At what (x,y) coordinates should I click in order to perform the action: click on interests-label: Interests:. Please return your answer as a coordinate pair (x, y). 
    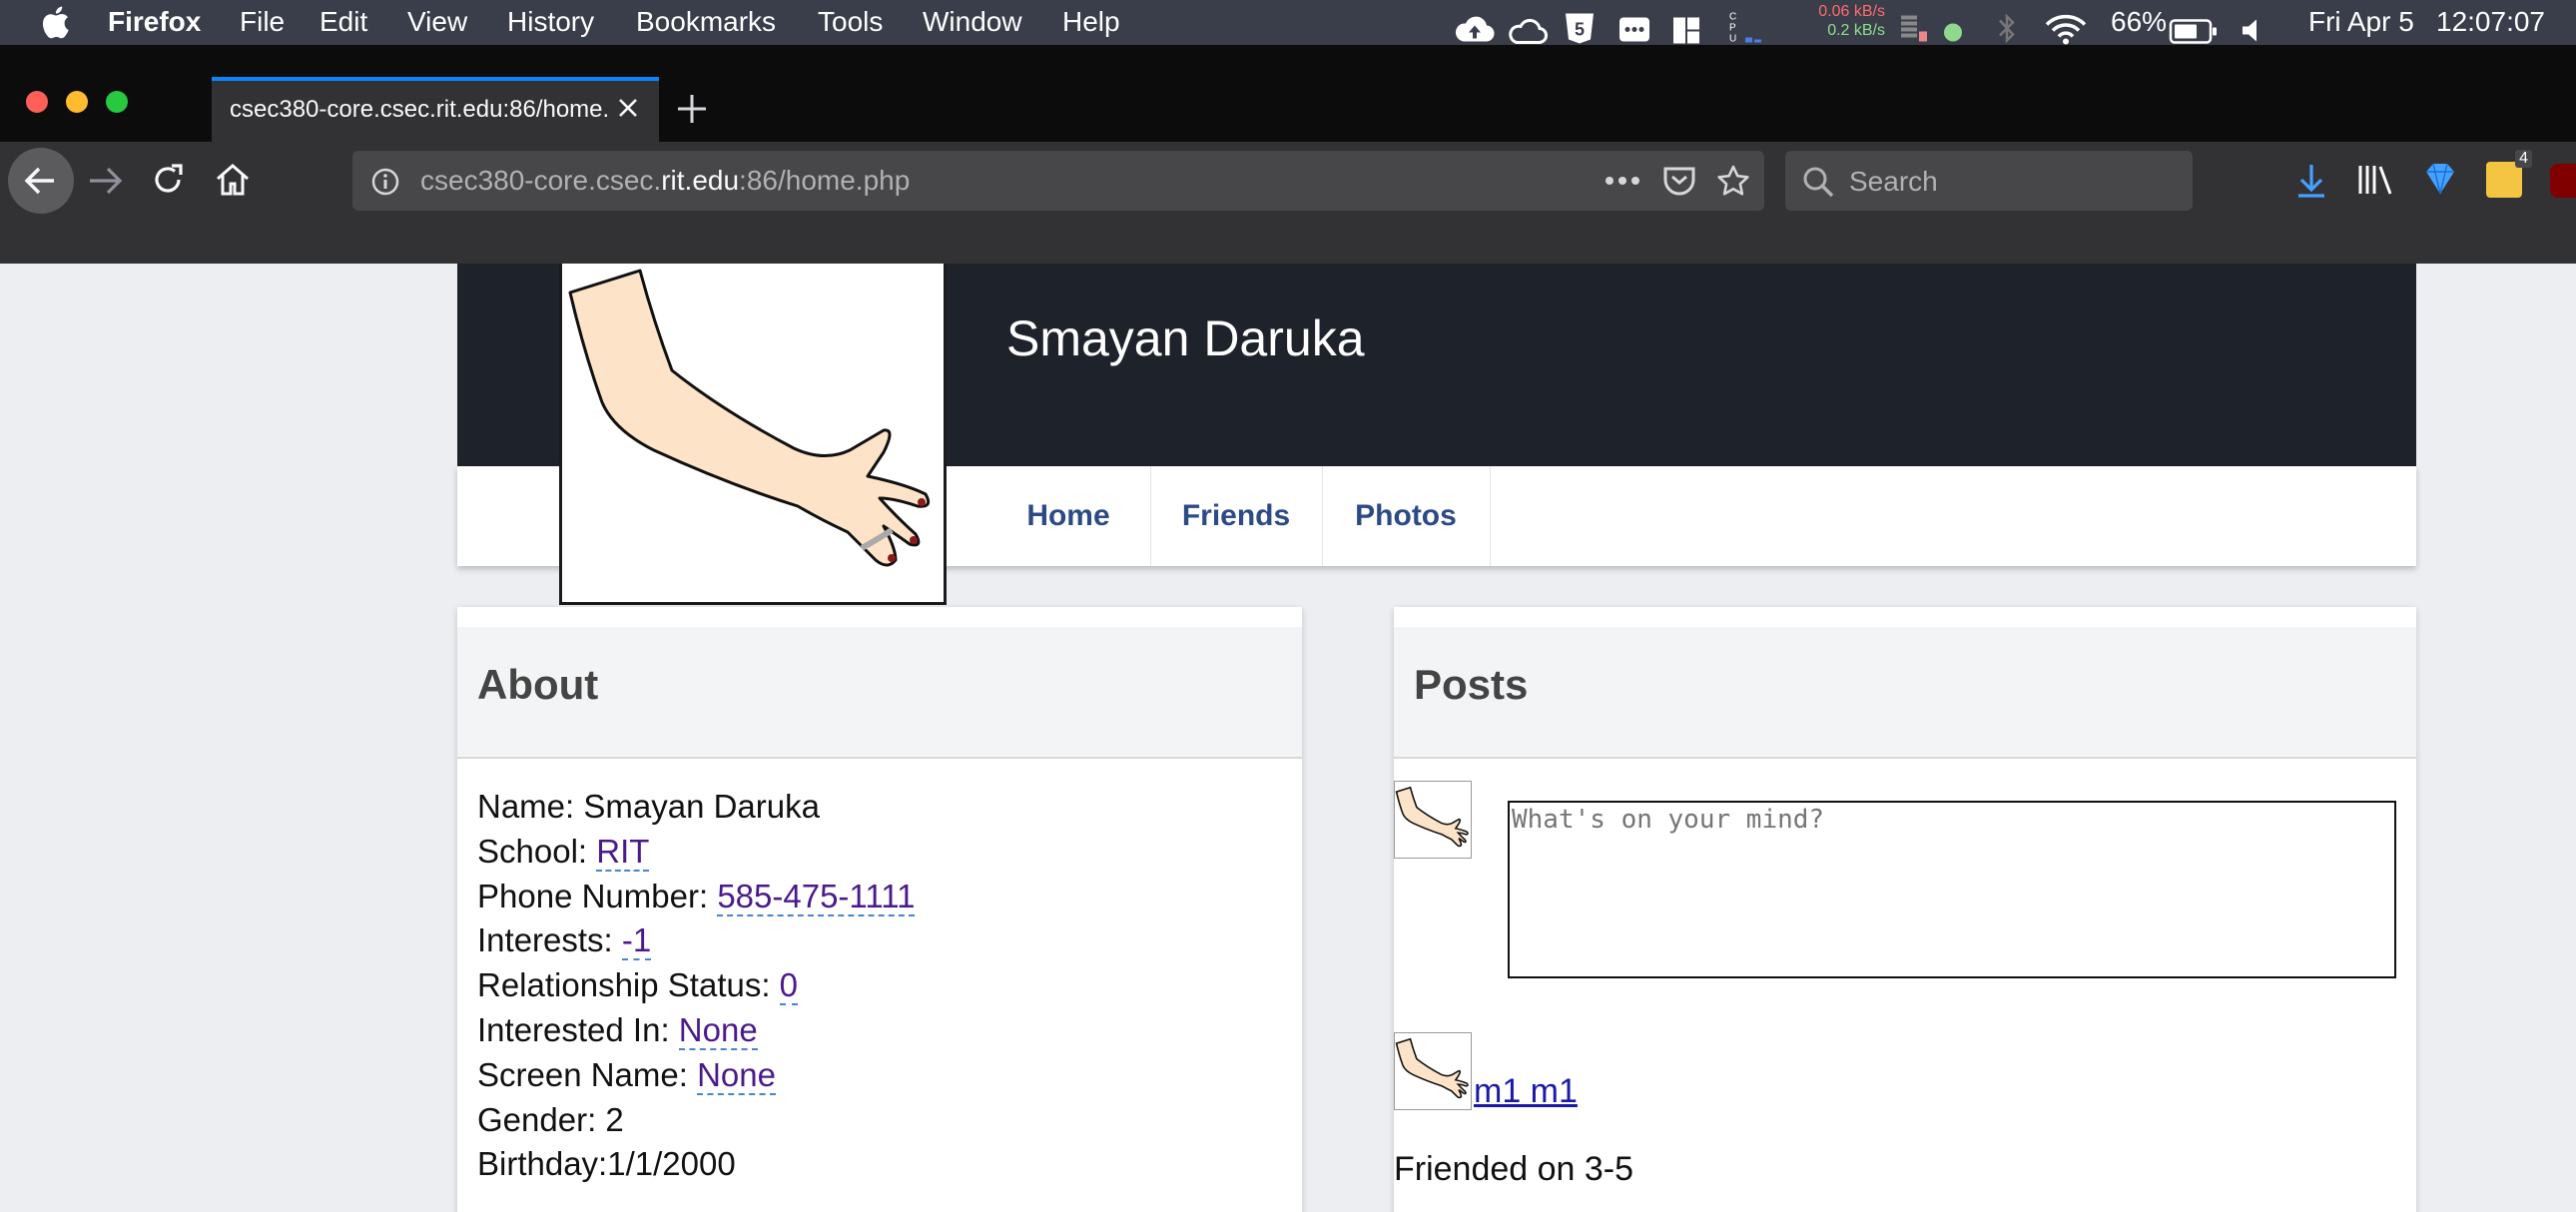
    Looking at the image, I should click on (549, 940).